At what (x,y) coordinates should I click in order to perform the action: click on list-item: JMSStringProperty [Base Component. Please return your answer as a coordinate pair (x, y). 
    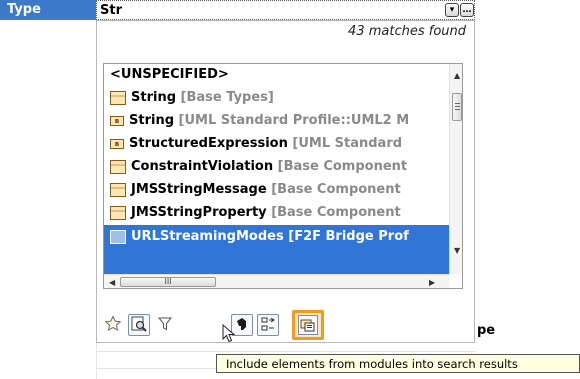
    Looking at the image, I should click on (276, 214).